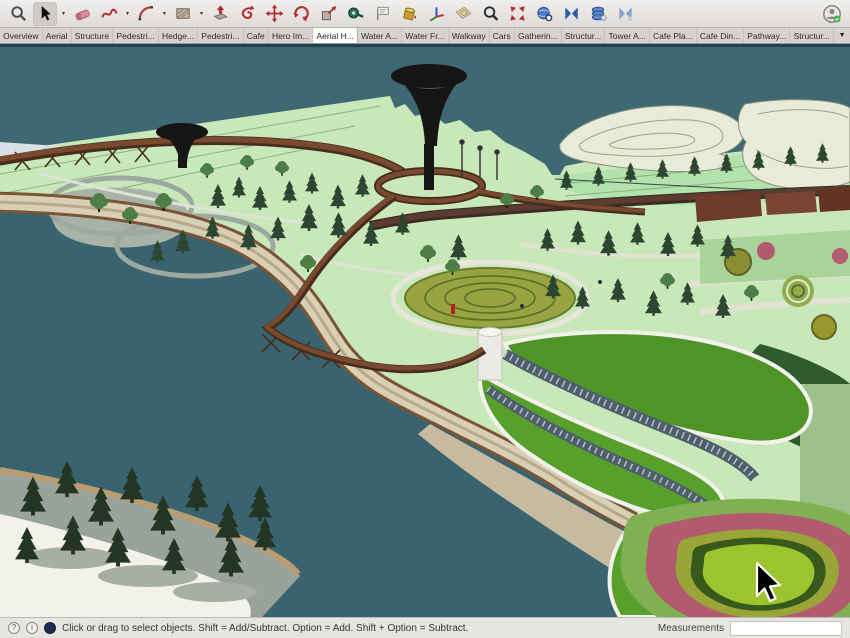  What do you see at coordinates (490, 298) in the screenshot?
I see `maze-garden` at bounding box center [490, 298].